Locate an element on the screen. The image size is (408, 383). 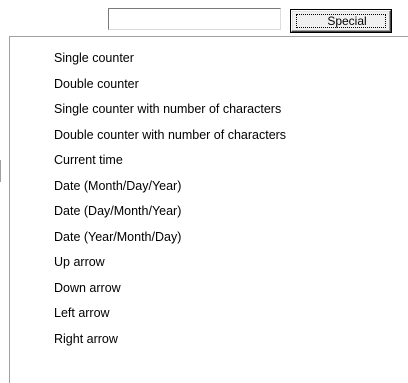
menu-item-date-mdy: Date (Month/Day/Year) is located at coordinates (209, 187).